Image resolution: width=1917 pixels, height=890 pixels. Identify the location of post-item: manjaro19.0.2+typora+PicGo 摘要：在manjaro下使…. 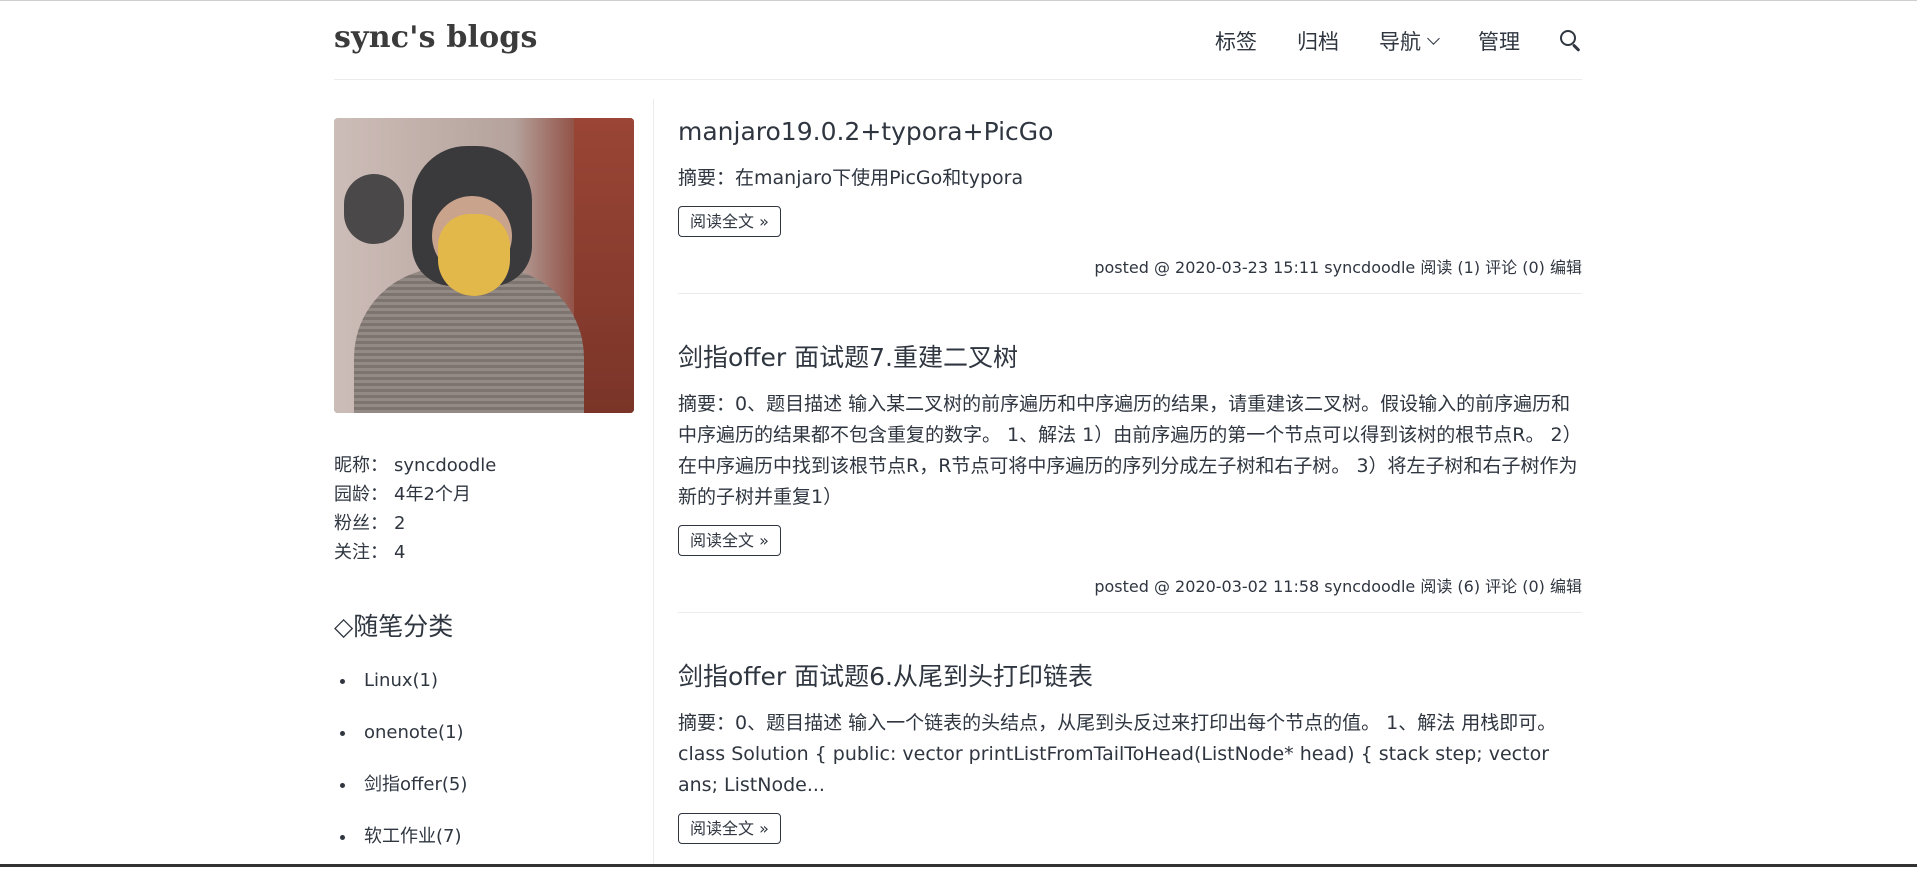
(1130, 204).